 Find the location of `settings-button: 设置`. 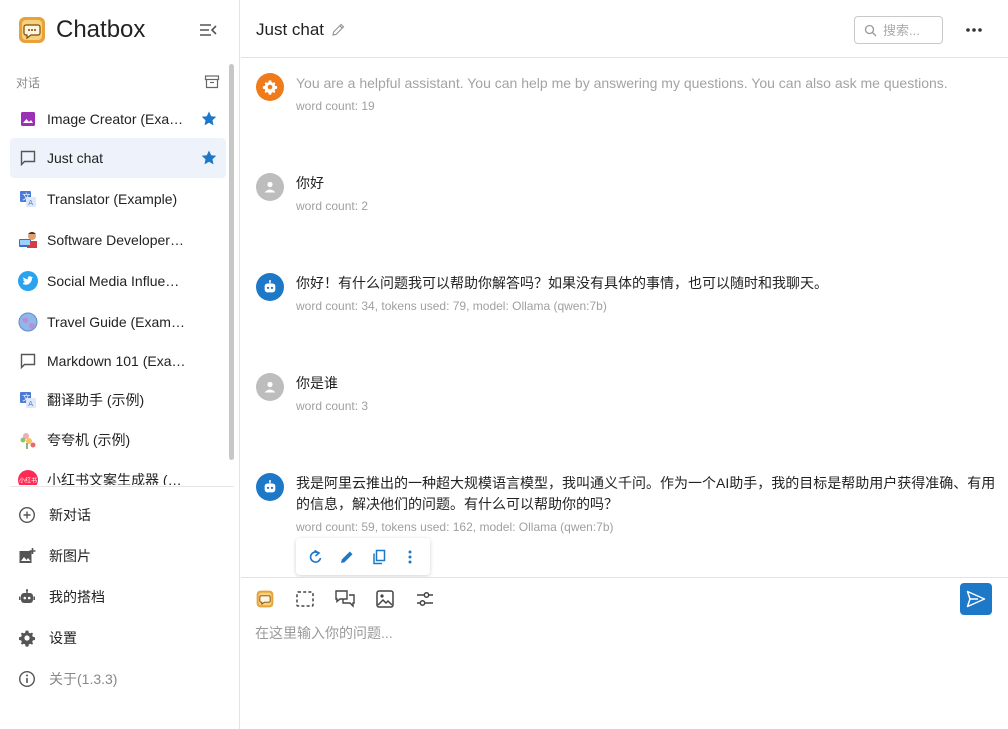

settings-button: 设置 is located at coordinates (118, 637).